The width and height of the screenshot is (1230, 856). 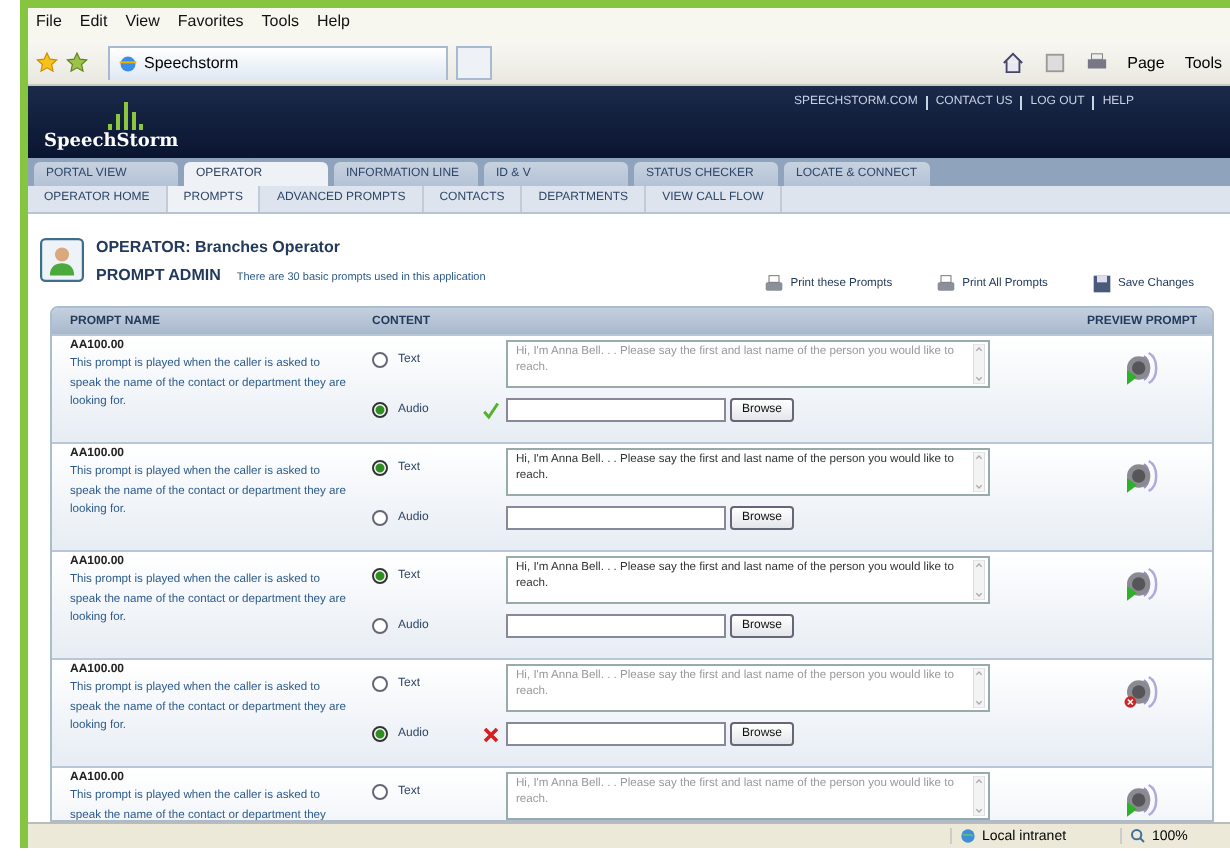 What do you see at coordinates (111, 142) in the screenshot?
I see `logo-text: SpeechStorm` at bounding box center [111, 142].